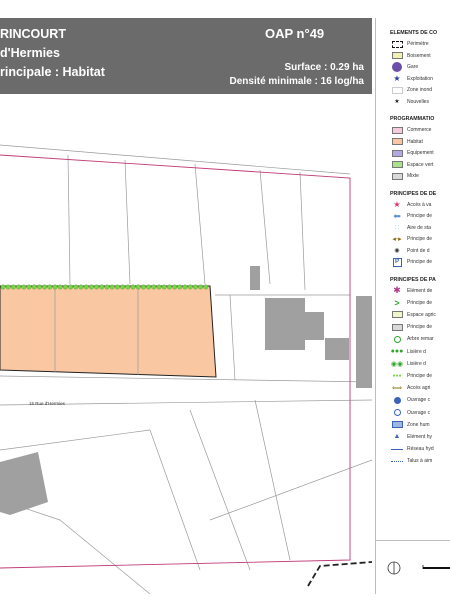  What do you see at coordinates (33, 34) in the screenshot?
I see `title-line-1: RINCOURT` at bounding box center [33, 34].